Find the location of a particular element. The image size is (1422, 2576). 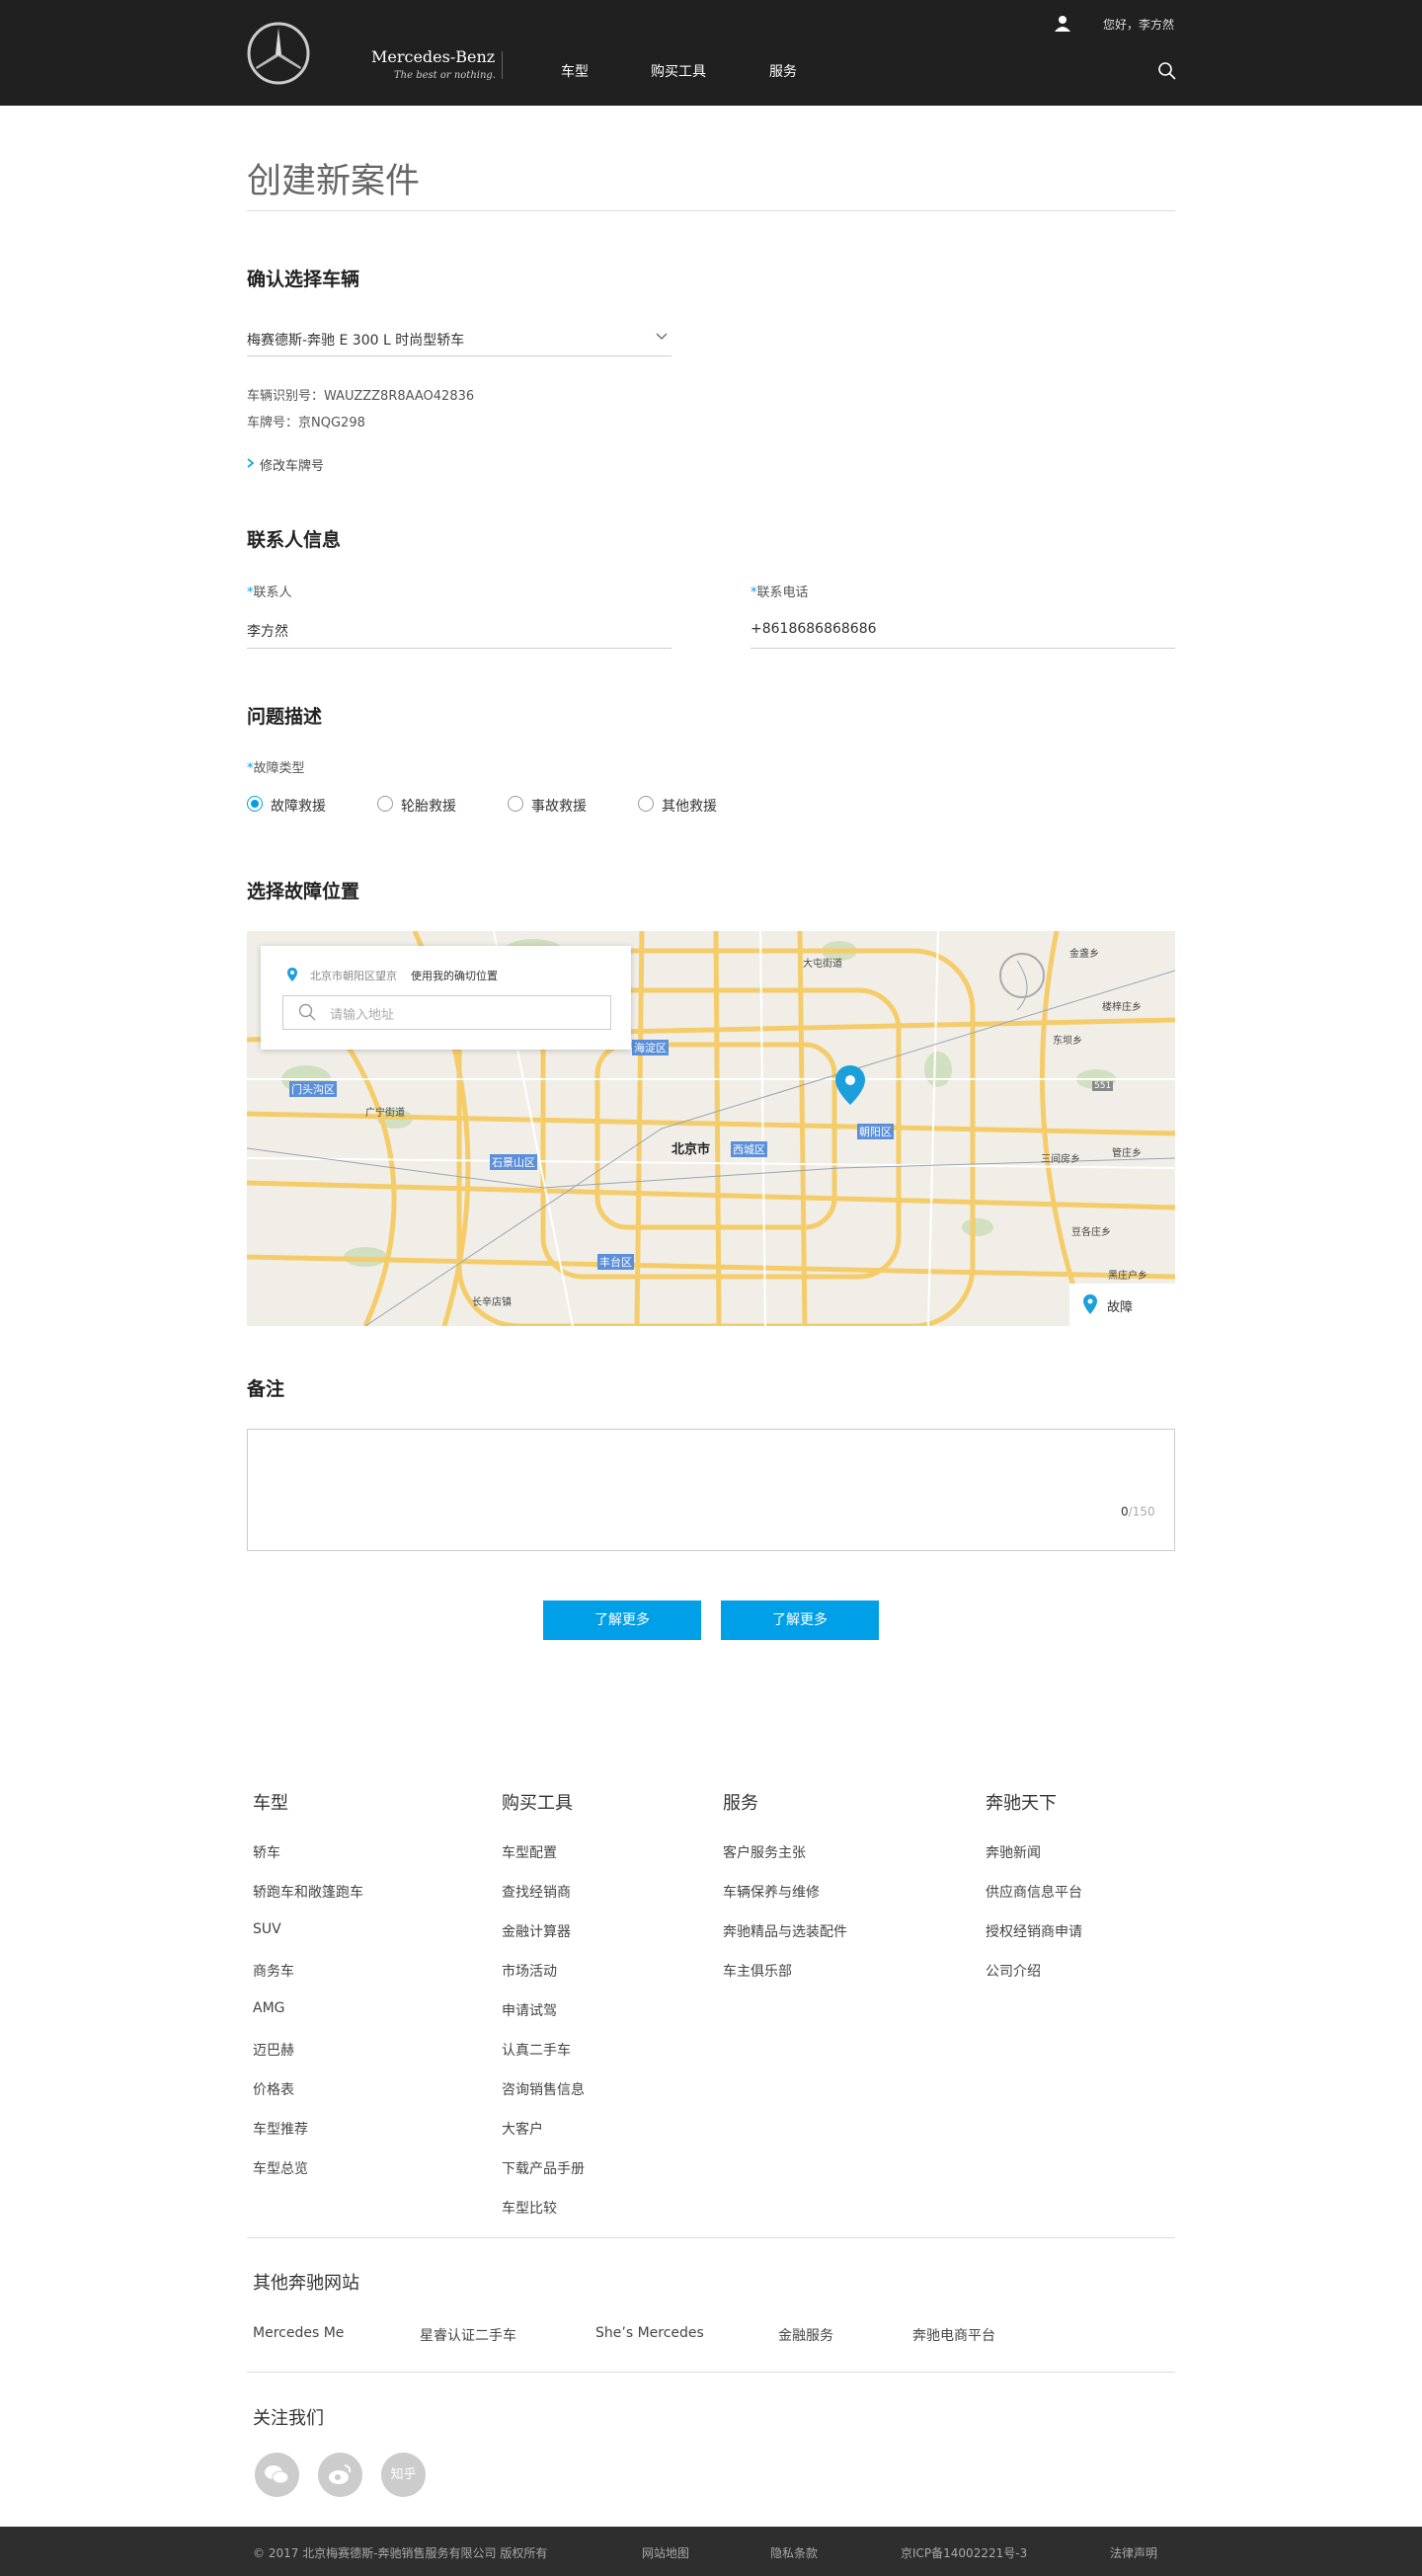

page-title: 创建新案件 is located at coordinates (334, 181).